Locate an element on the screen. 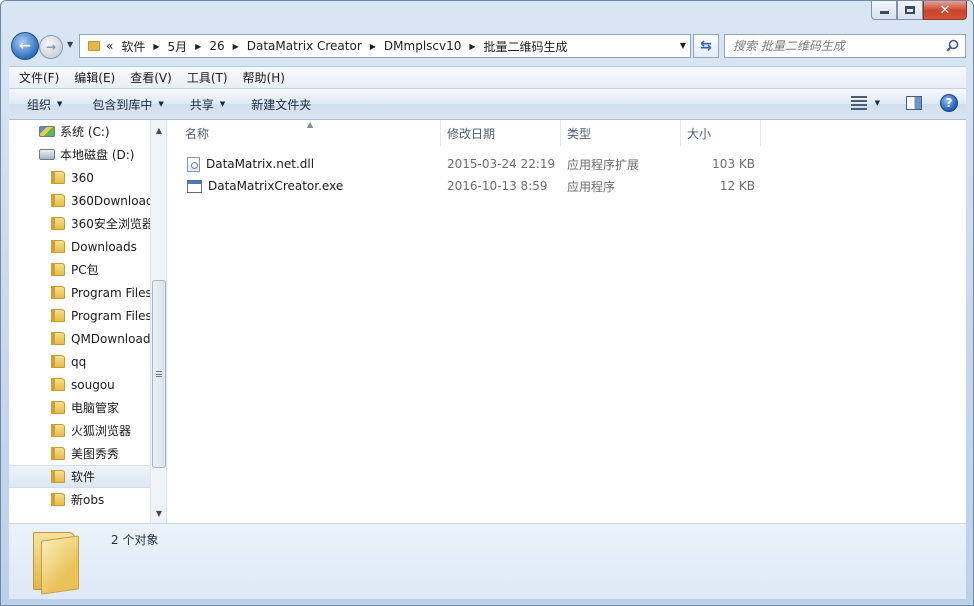 This screenshot has width=974, height=606. new-folder-button: 新建文件夹 is located at coordinates (281, 104).